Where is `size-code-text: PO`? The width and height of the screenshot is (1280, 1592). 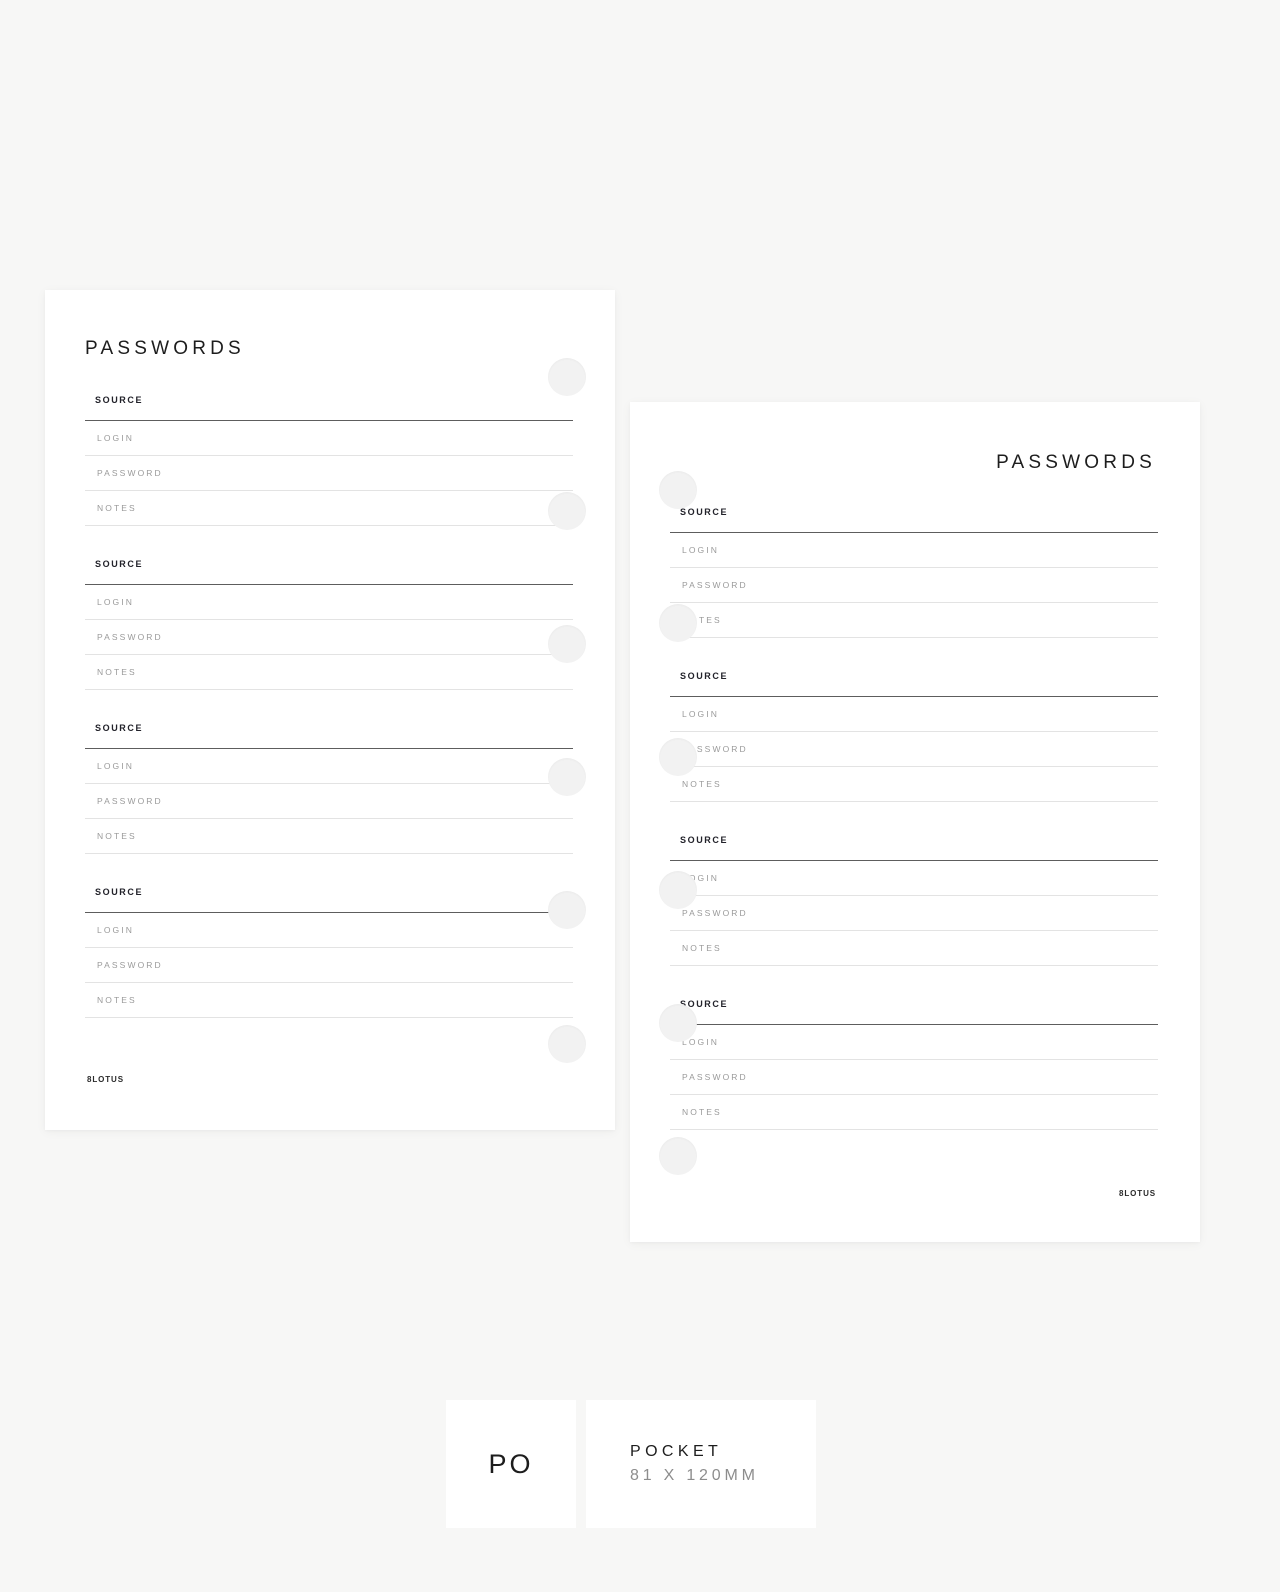 size-code-text: PO is located at coordinates (511, 1463).